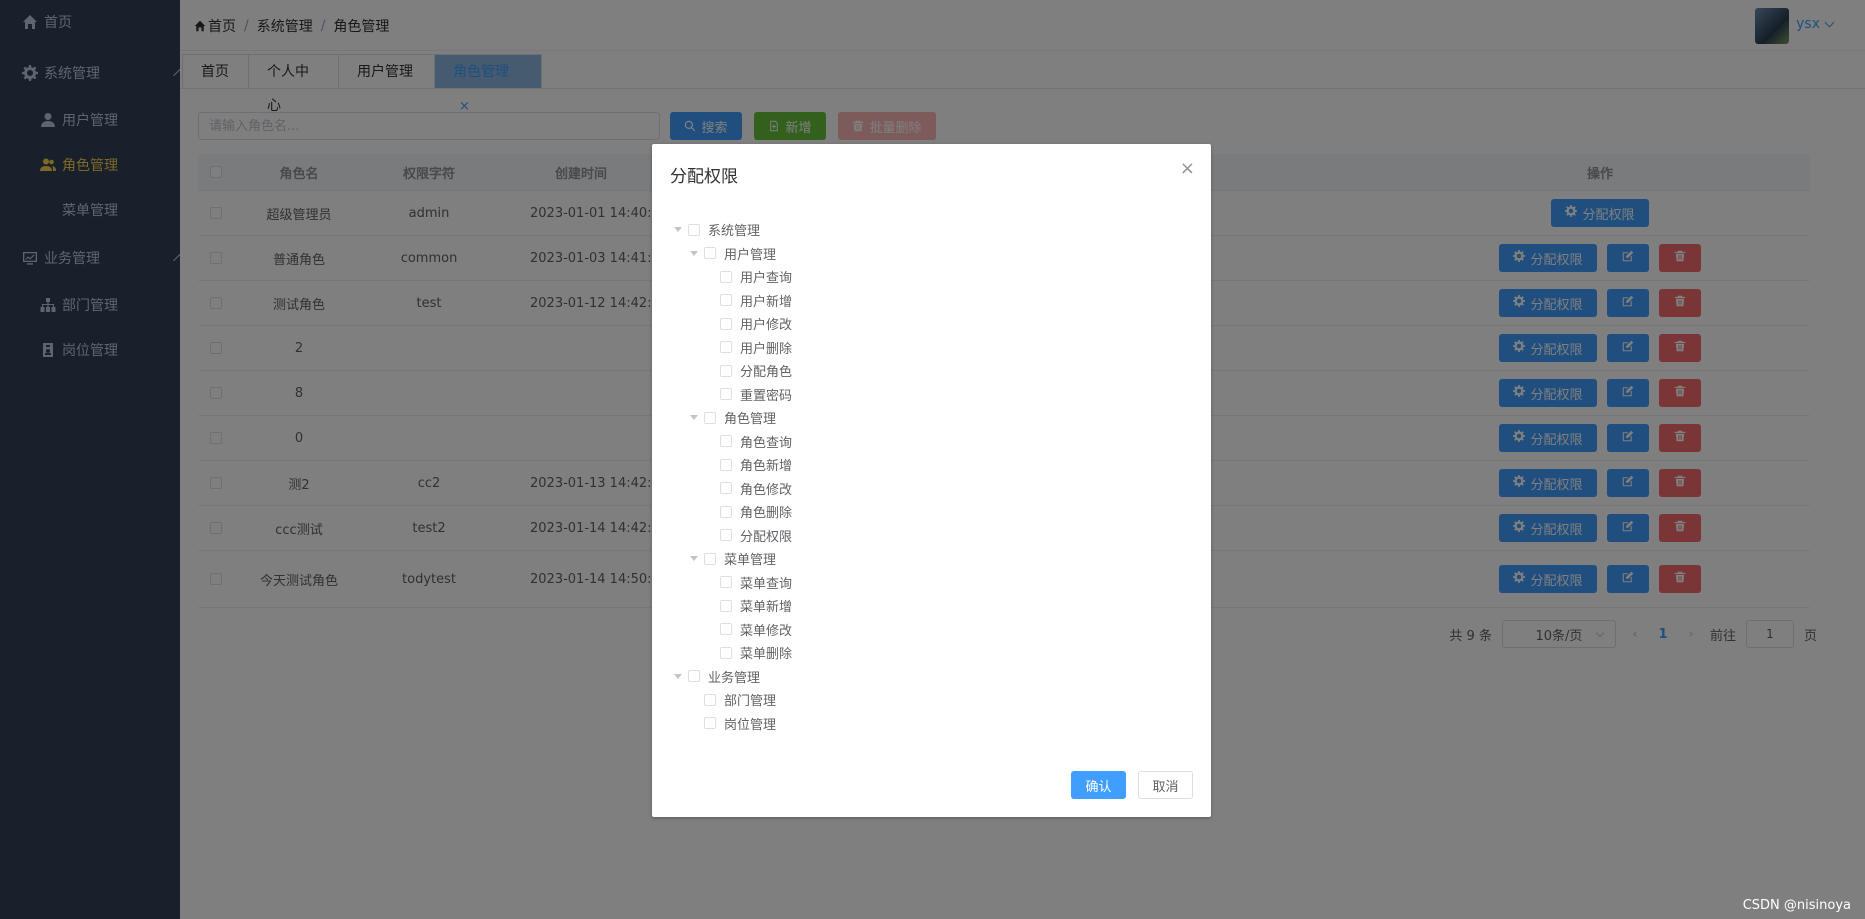 The height and width of the screenshot is (919, 1865). What do you see at coordinates (932, 677) in the screenshot?
I see `tree-node: 业务管理` at bounding box center [932, 677].